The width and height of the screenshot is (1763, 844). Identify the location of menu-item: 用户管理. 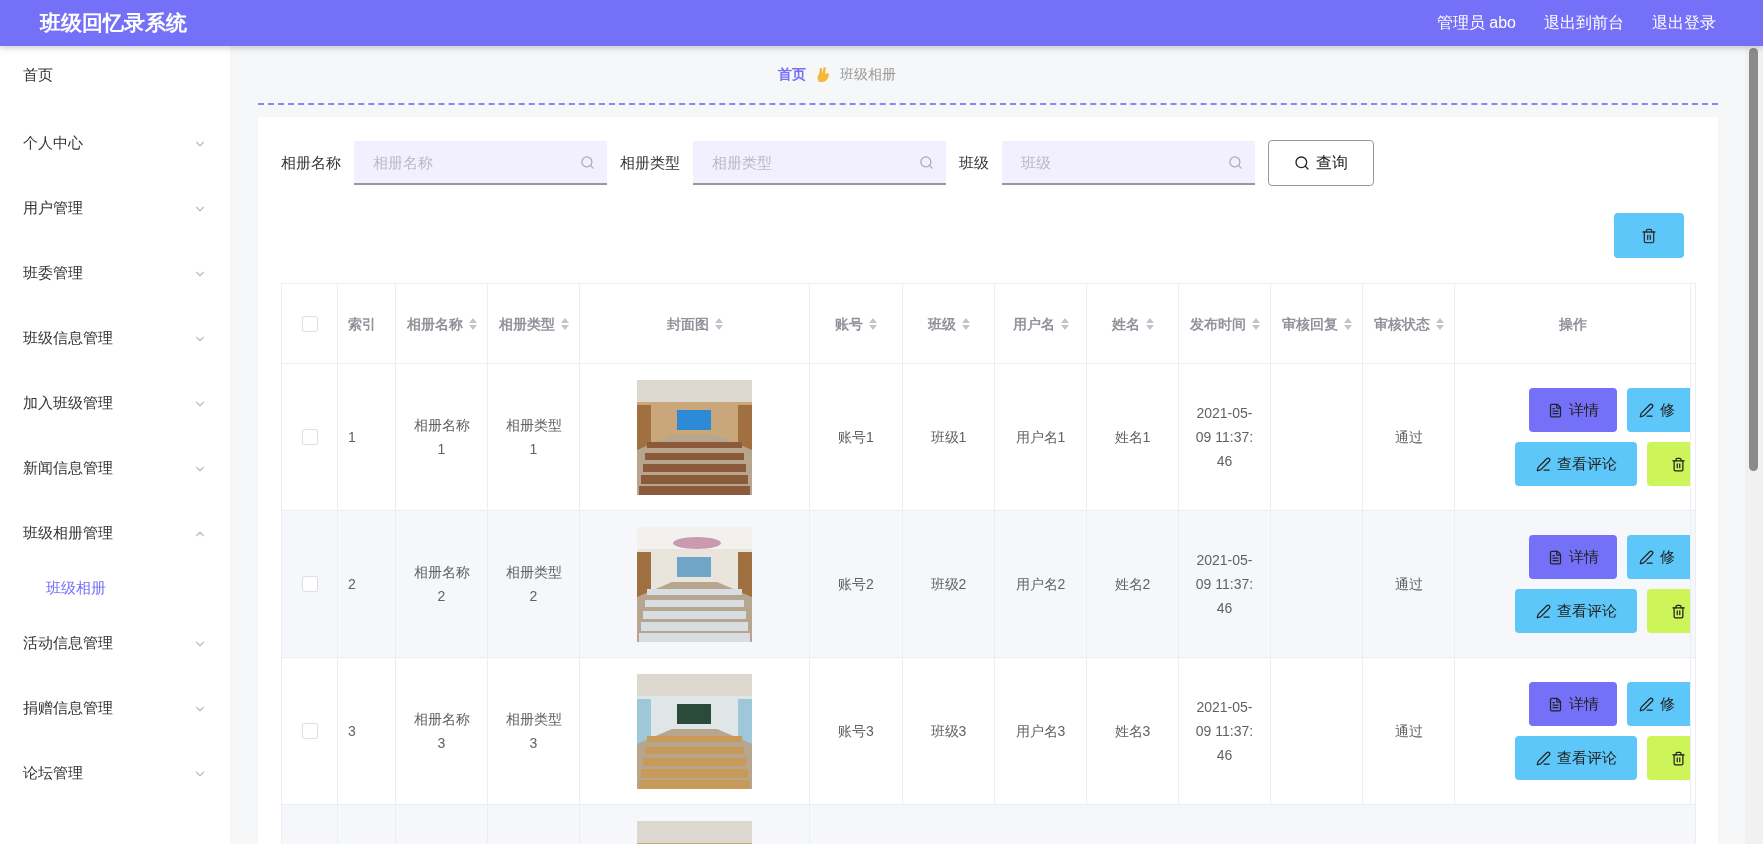
(53, 208).